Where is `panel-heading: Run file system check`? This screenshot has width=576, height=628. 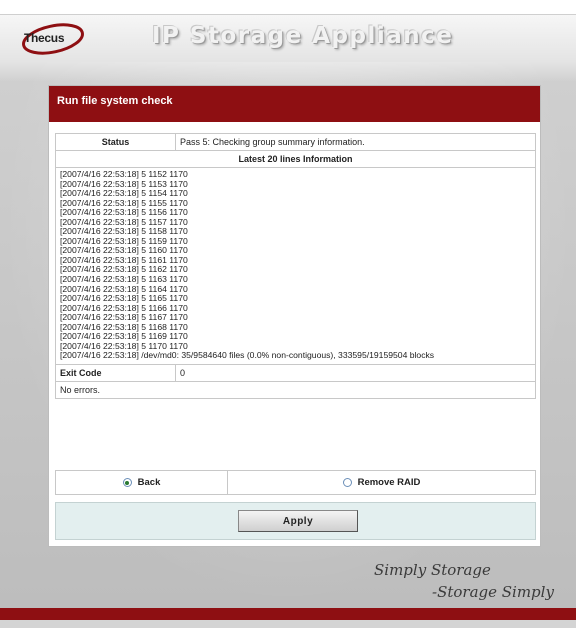 panel-heading: Run file system check is located at coordinates (115, 101).